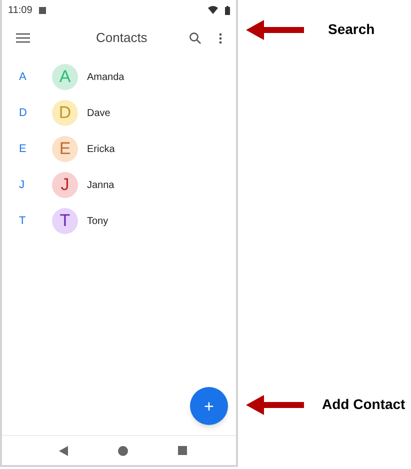 This screenshot has width=411, height=469. What do you see at coordinates (22, 185) in the screenshot?
I see `section-letter: J` at bounding box center [22, 185].